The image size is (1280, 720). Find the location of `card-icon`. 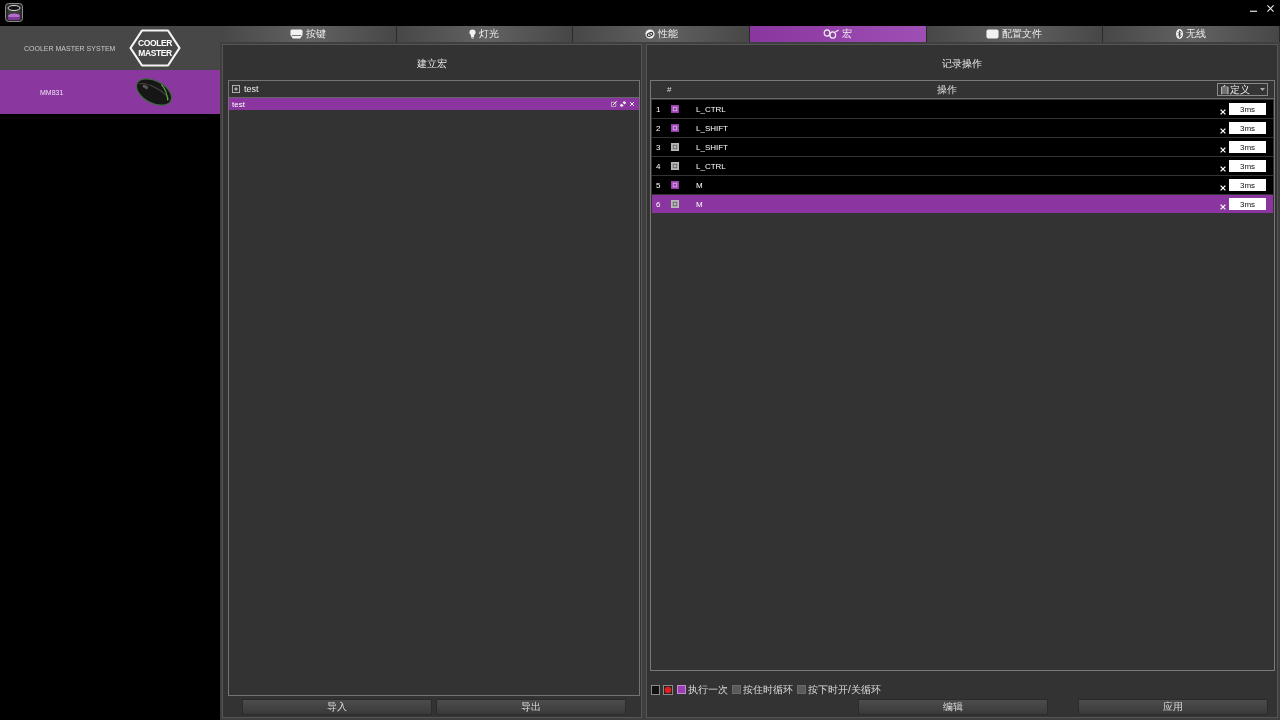

card-icon is located at coordinates (993, 34).